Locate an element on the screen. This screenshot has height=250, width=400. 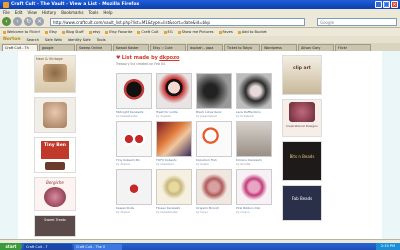
list-item: Black Lotus Kanz by JapanSweet is located at coordinates (214, 96).